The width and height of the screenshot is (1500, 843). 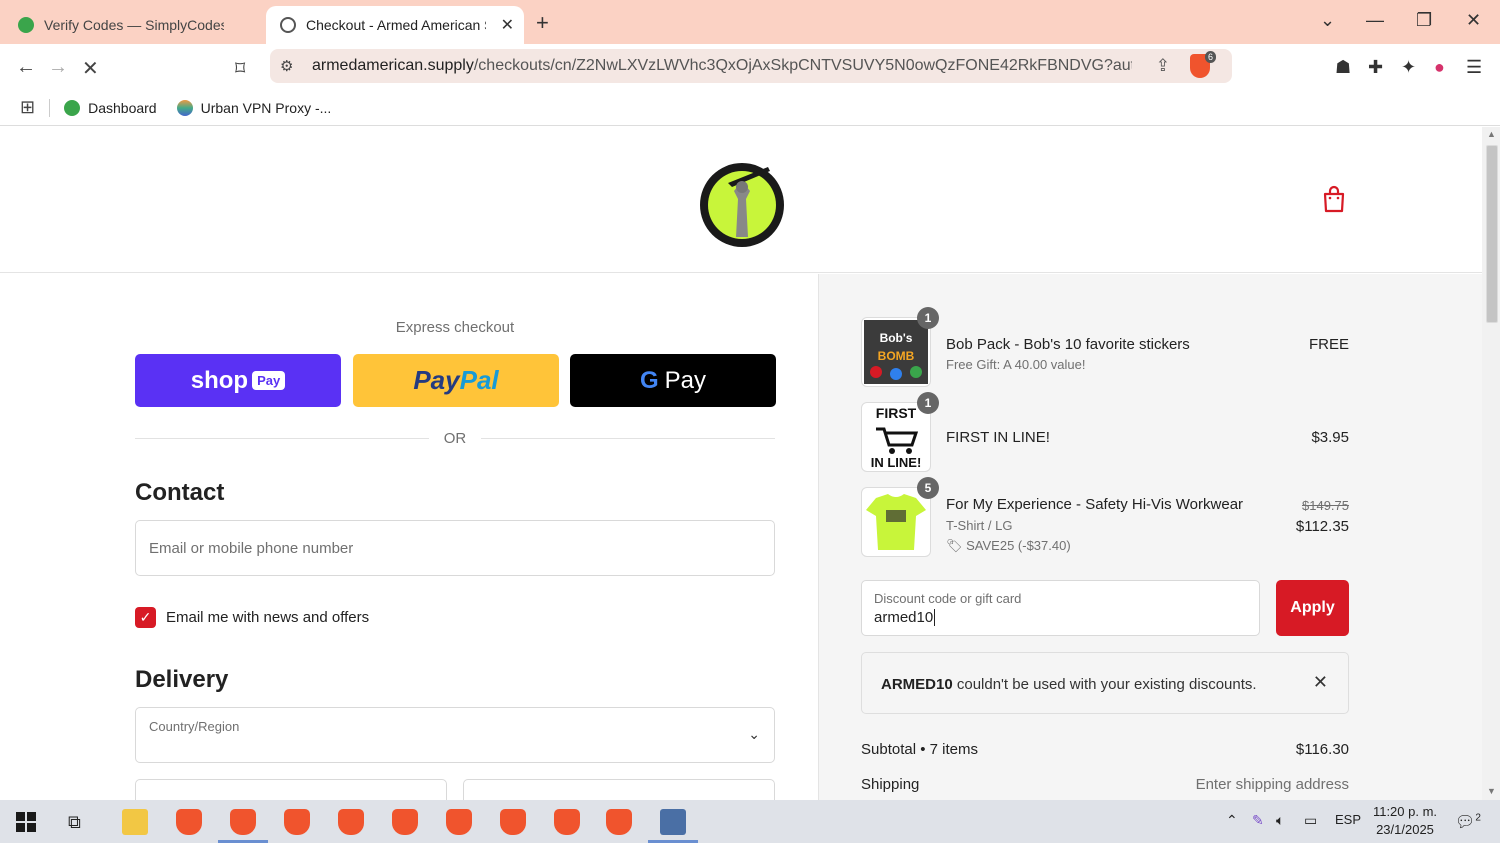 What do you see at coordinates (1312, 608) in the screenshot?
I see `apply-button: Apply` at bounding box center [1312, 608].